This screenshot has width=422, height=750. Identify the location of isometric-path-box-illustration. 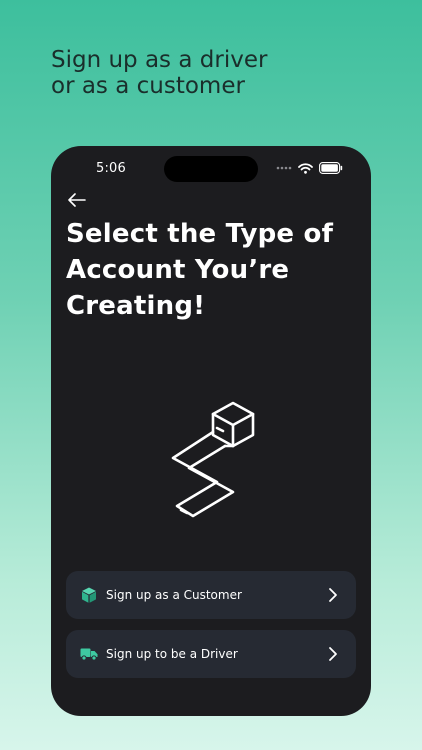
(213, 459).